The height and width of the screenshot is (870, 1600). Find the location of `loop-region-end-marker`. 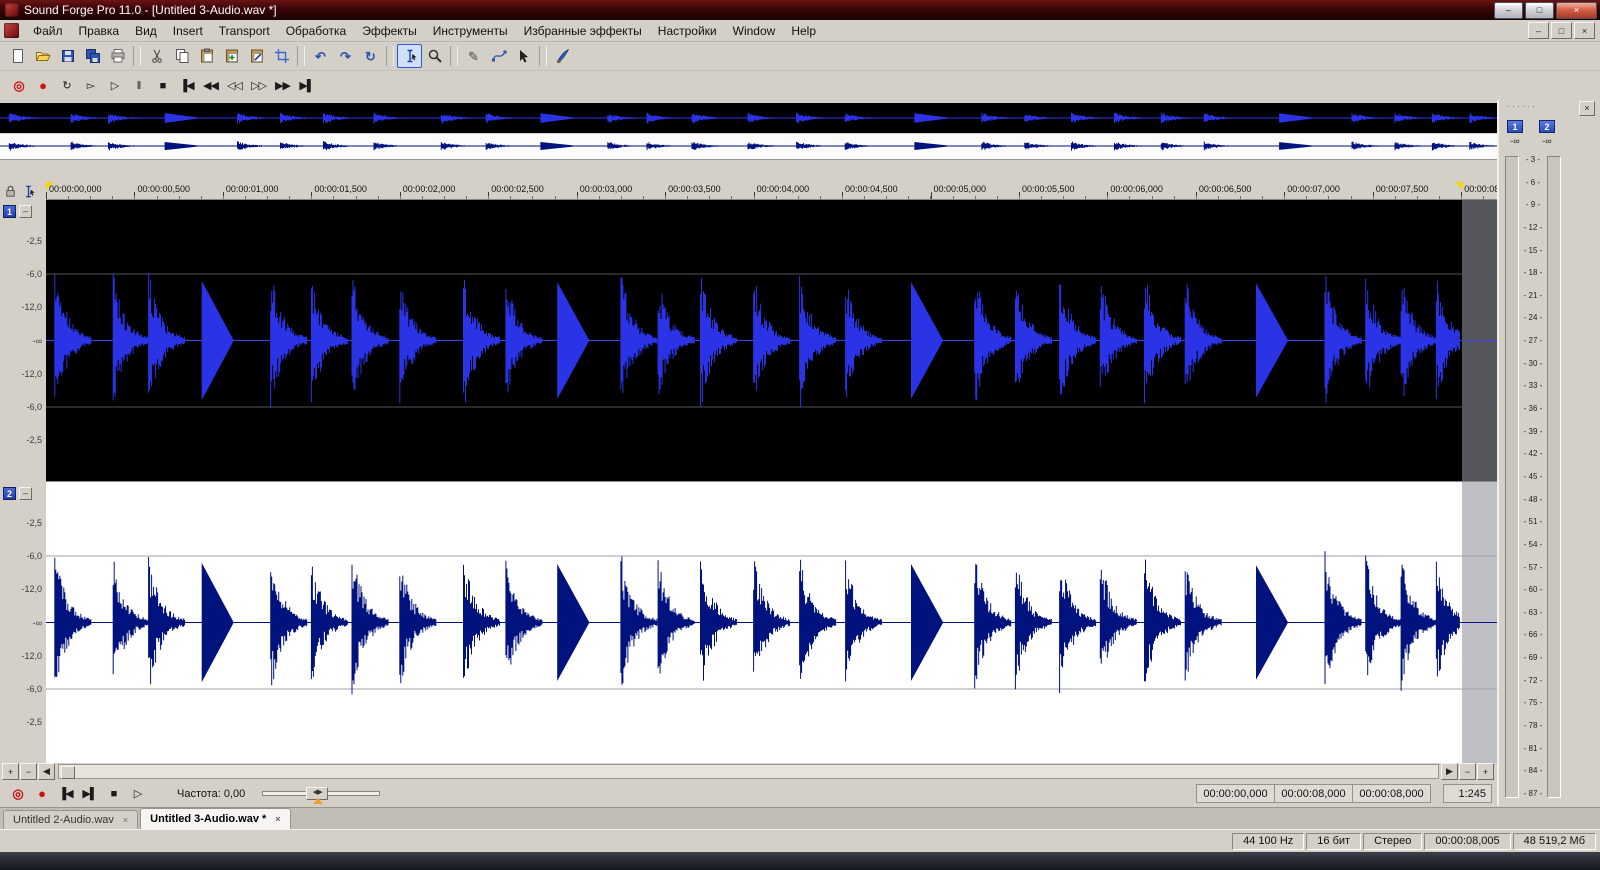

loop-region-end-marker is located at coordinates (1459, 186).